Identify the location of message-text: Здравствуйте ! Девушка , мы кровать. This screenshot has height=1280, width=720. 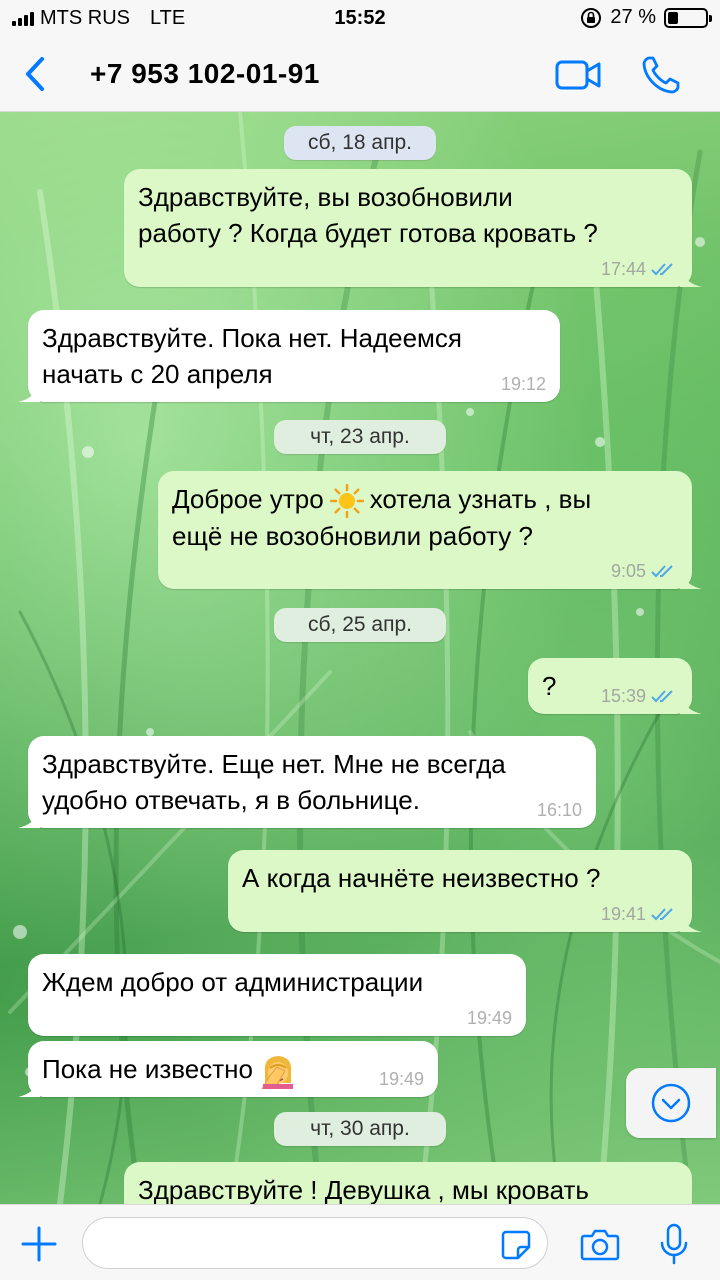
(363, 1189).